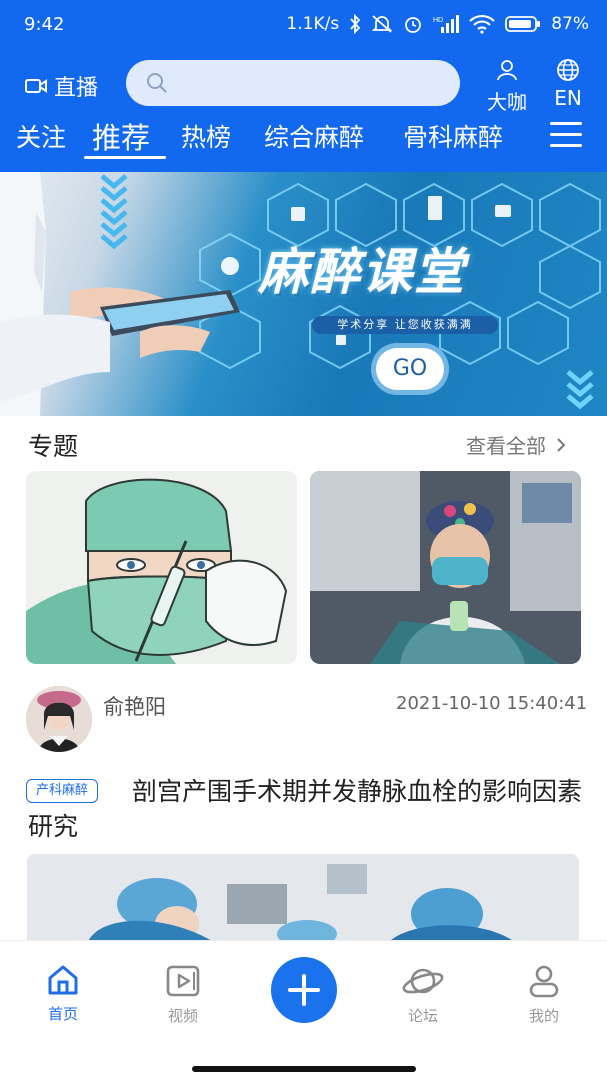 The height and width of the screenshot is (1080, 607). I want to click on live-button: 直播, so click(61, 86).